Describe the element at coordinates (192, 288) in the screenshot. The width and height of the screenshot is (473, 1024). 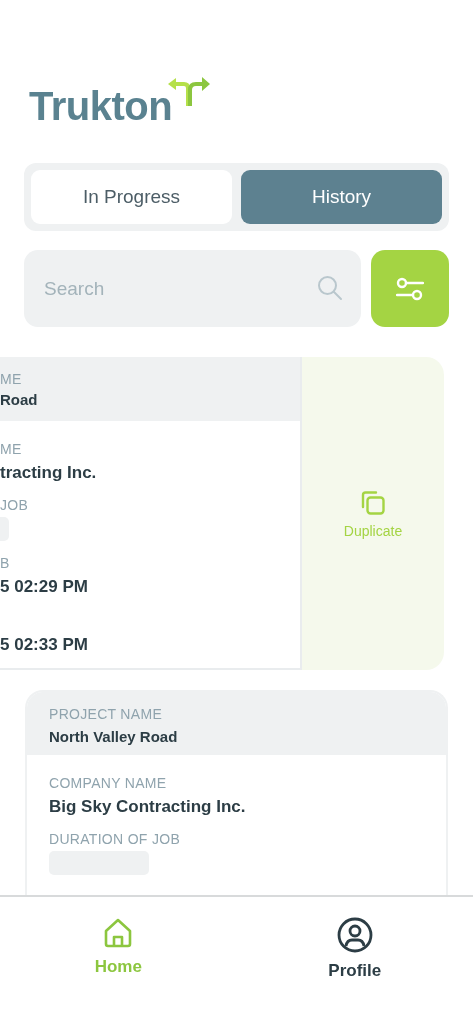
I see `search-field: Search` at that location.